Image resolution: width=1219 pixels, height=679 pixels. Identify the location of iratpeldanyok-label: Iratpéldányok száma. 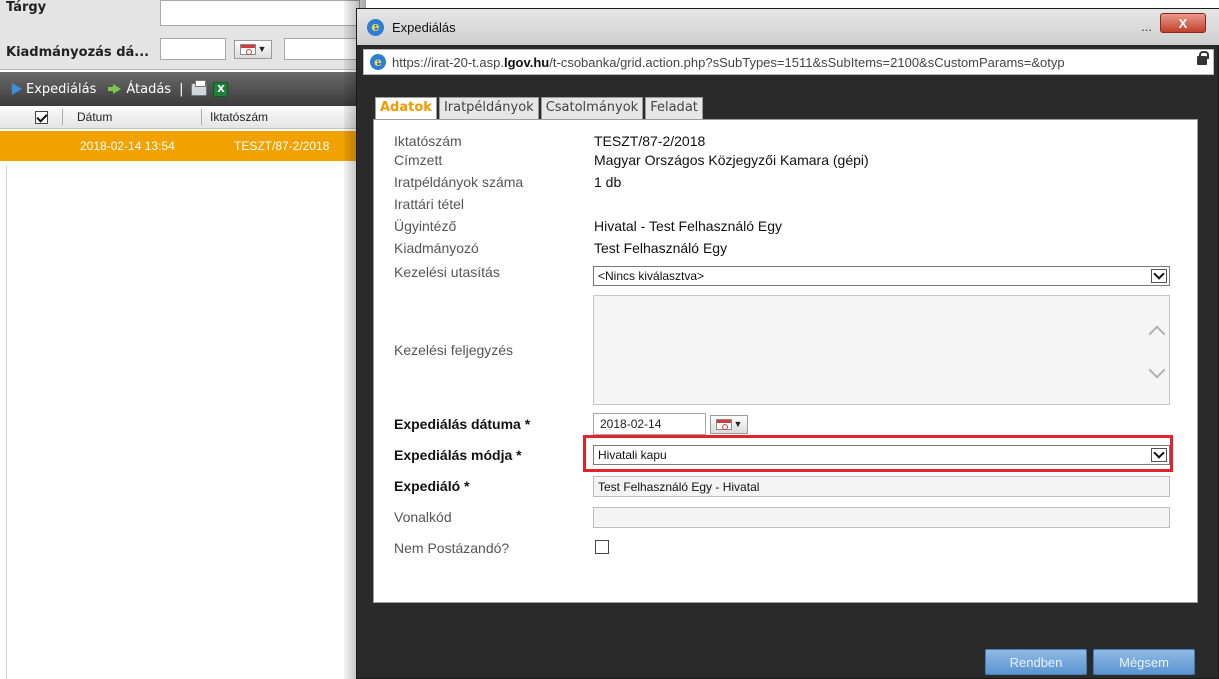
(459, 182).